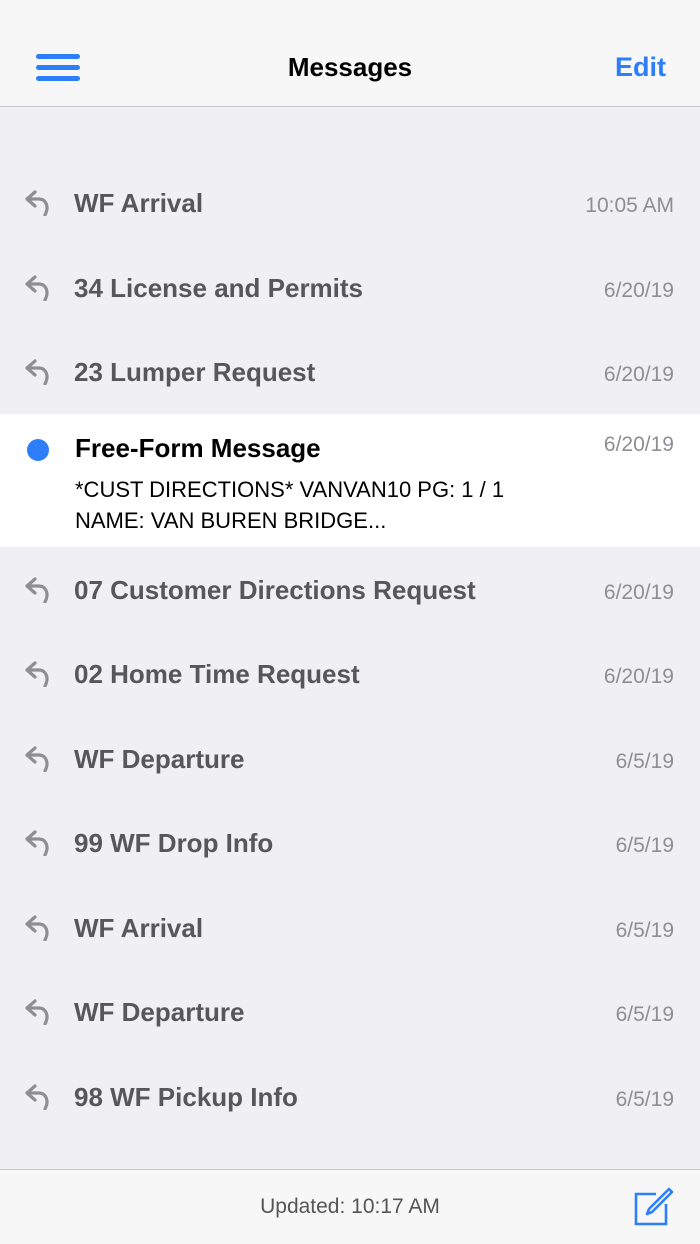  I want to click on last-updated-status: Updated: 10:17 AM, so click(350, 1206).